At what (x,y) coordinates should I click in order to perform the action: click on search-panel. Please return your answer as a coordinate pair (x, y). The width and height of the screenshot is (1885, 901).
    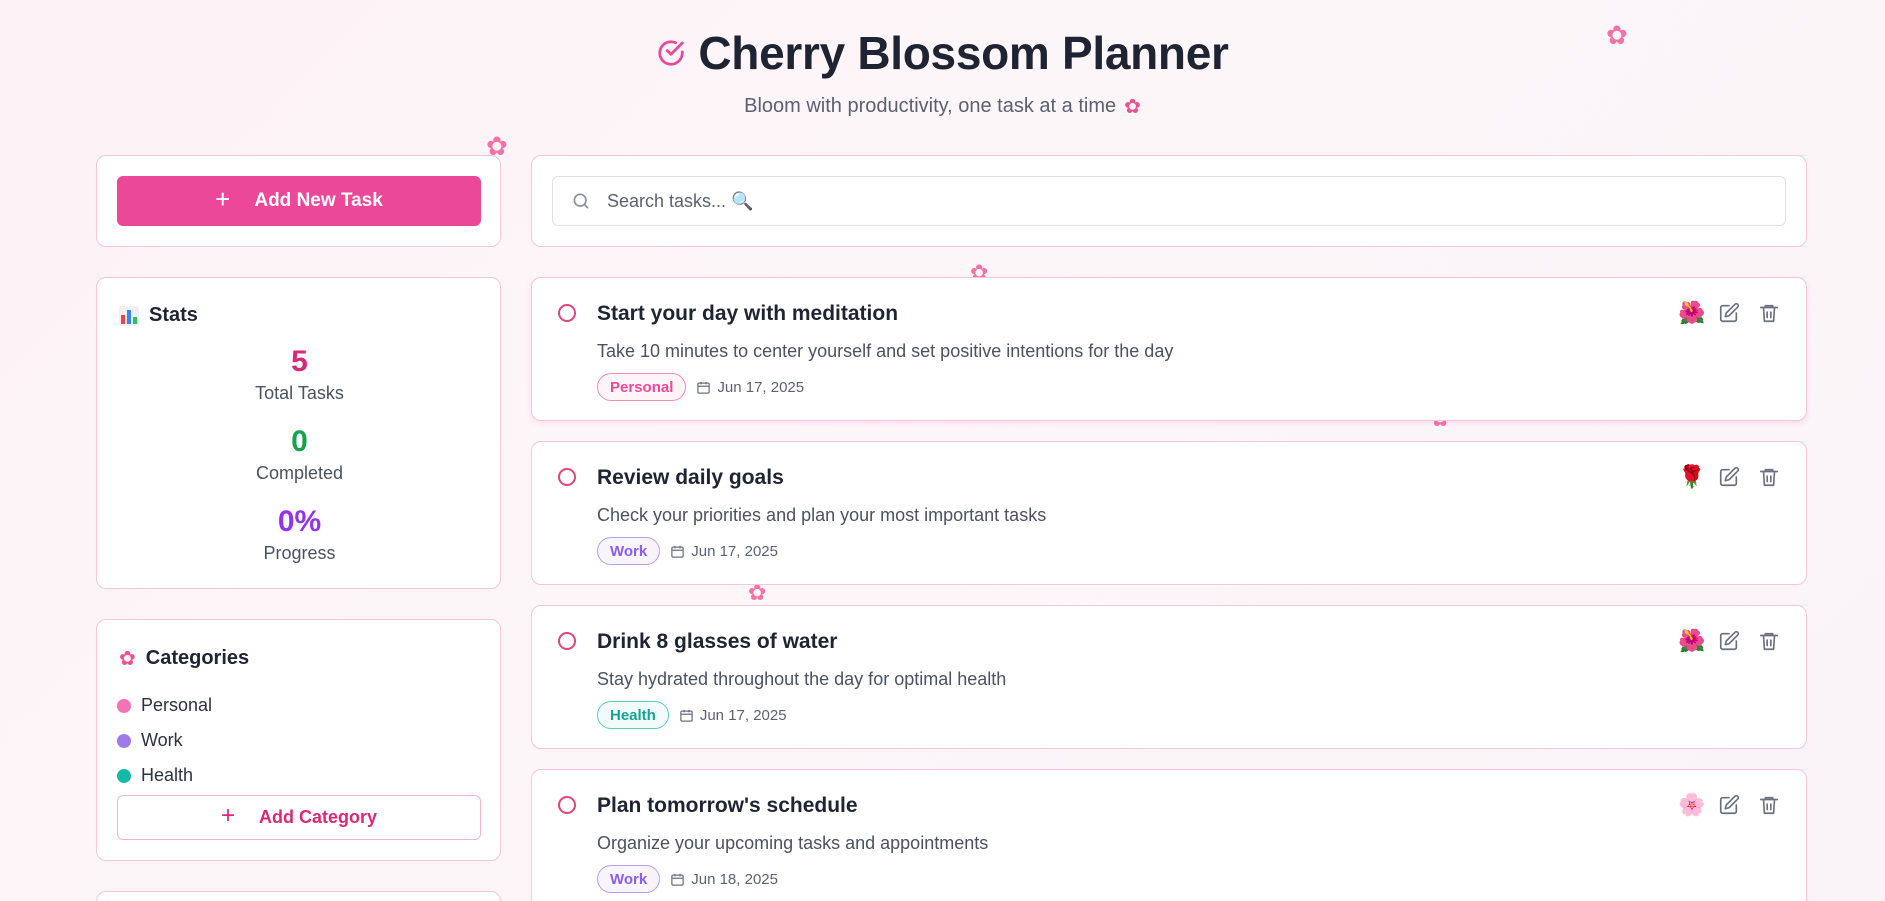
    Looking at the image, I should click on (1169, 201).